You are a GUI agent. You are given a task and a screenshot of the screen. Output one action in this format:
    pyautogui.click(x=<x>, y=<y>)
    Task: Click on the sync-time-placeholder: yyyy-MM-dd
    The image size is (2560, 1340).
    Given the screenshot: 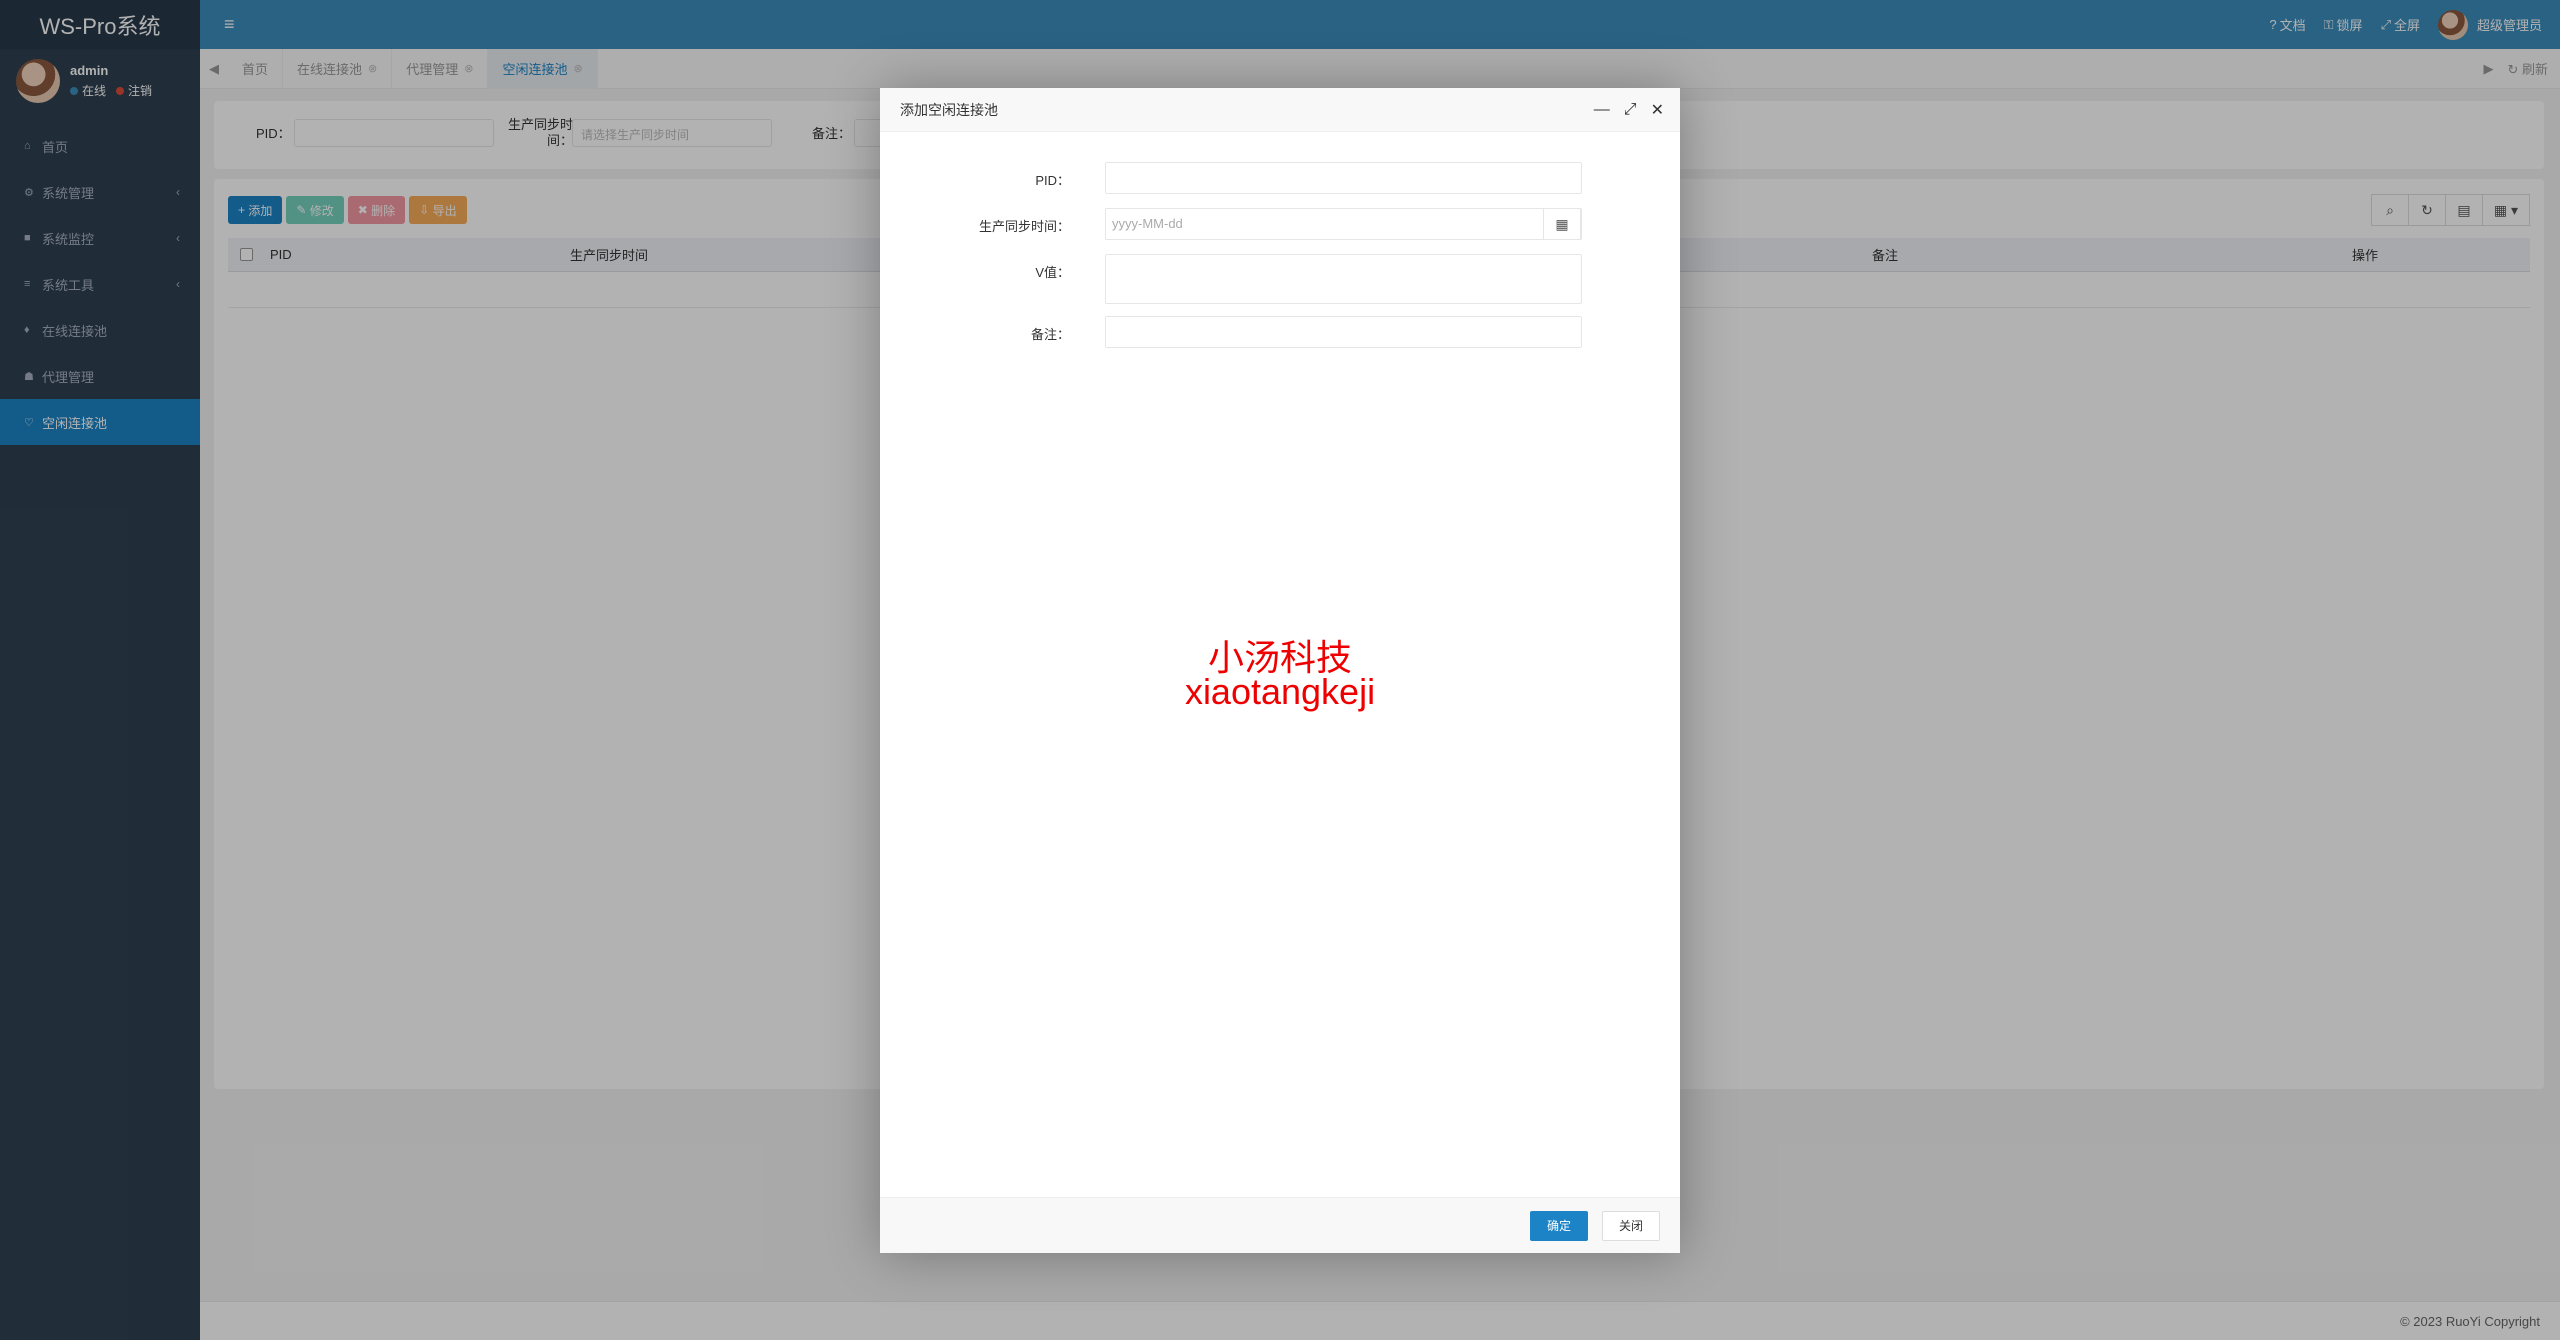 What is the action you would take?
    pyautogui.click(x=1147, y=223)
    